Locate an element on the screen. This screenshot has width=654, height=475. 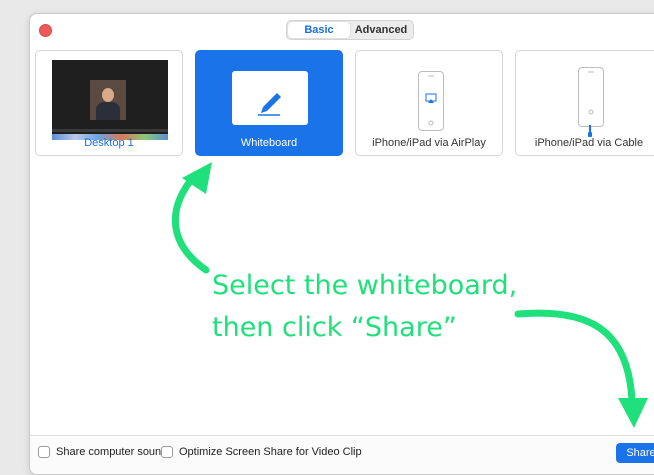
cable-icon is located at coordinates (591, 93).